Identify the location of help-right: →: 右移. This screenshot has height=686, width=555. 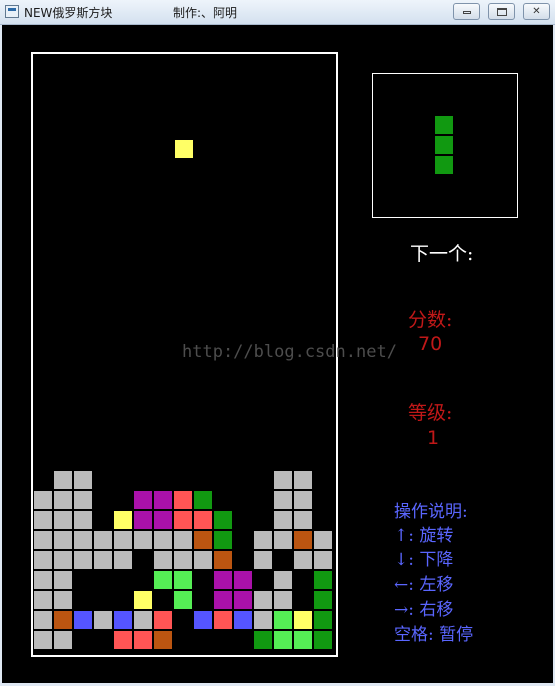
(424, 610).